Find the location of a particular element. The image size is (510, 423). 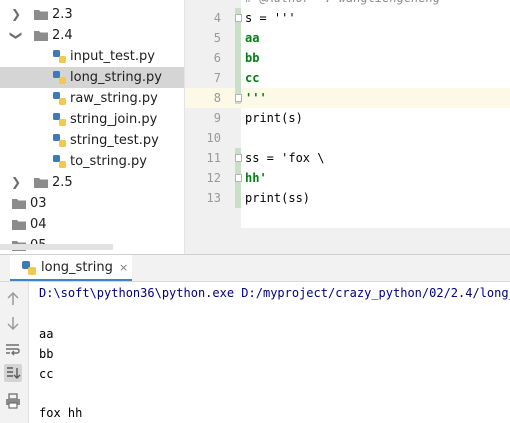

code-line: bb is located at coordinates (252, 58).